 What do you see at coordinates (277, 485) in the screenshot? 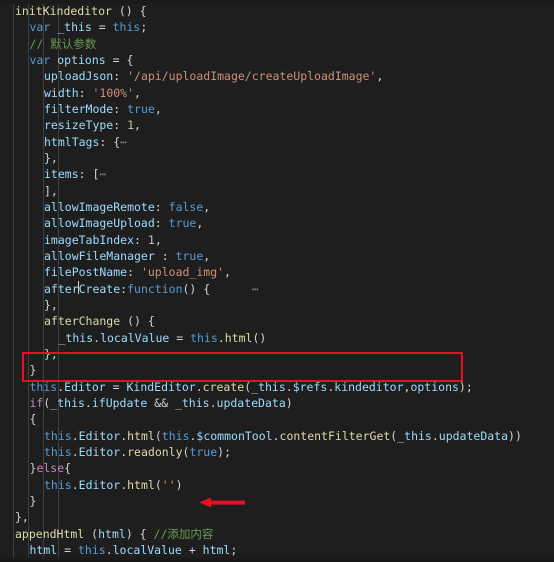
I see `code-line: this.Editor.html('')` at bounding box center [277, 485].